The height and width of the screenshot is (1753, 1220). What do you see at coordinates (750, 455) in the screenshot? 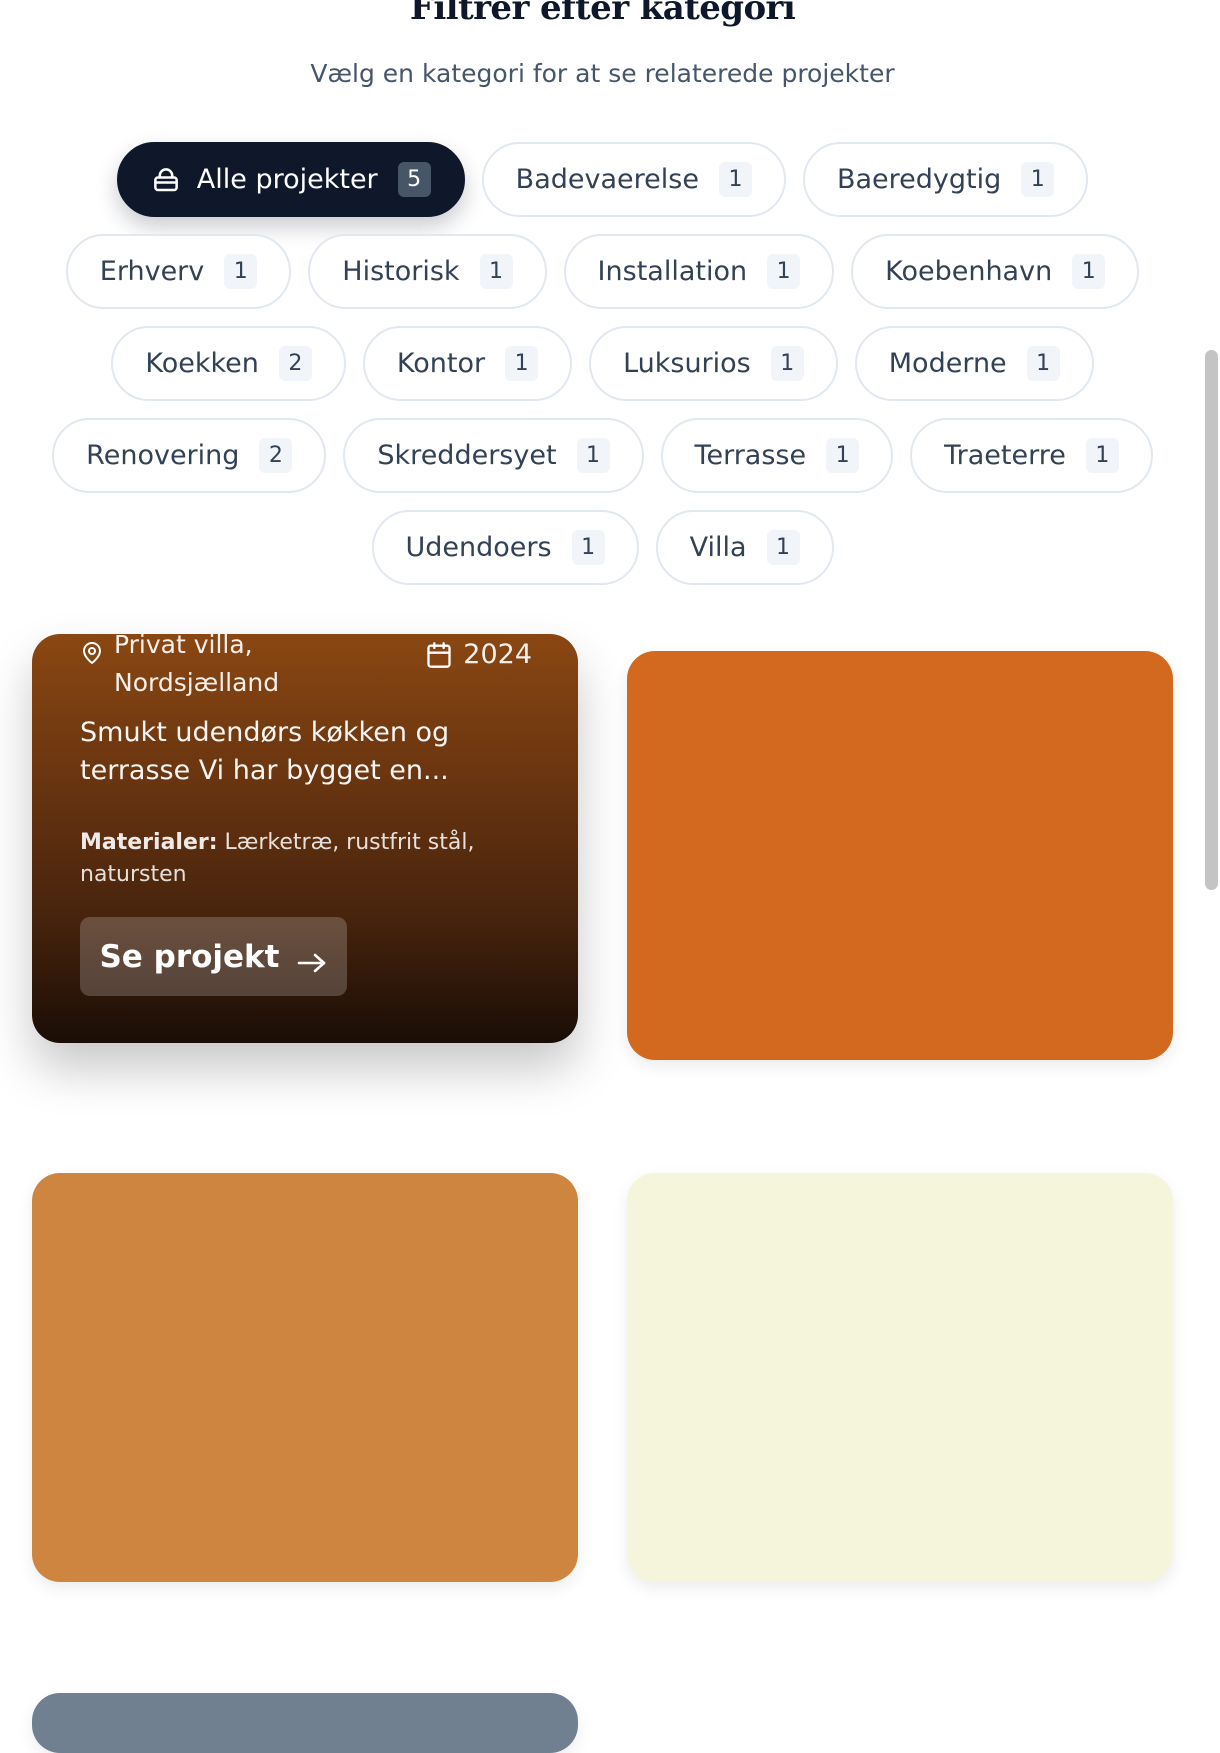
I see `chip-label: Terrasse` at bounding box center [750, 455].